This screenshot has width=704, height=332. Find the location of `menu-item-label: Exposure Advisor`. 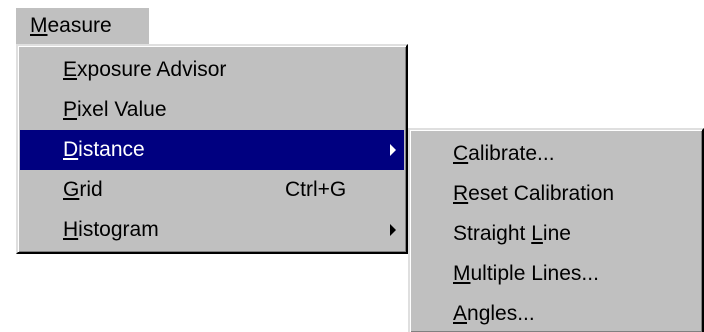

menu-item-label: Exposure Advisor is located at coordinates (144, 70).